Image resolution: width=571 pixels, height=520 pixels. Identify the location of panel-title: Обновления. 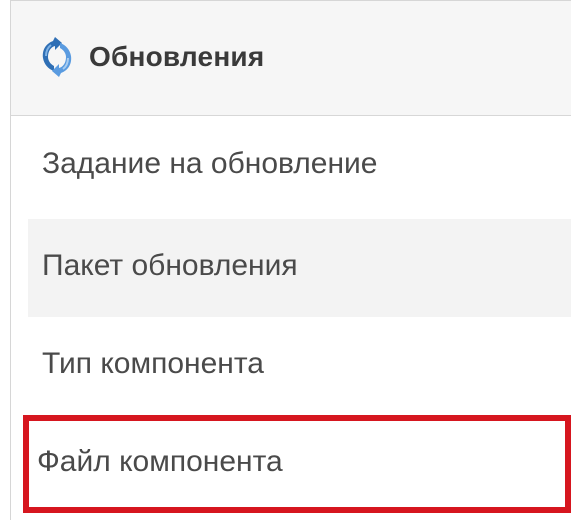
(177, 56).